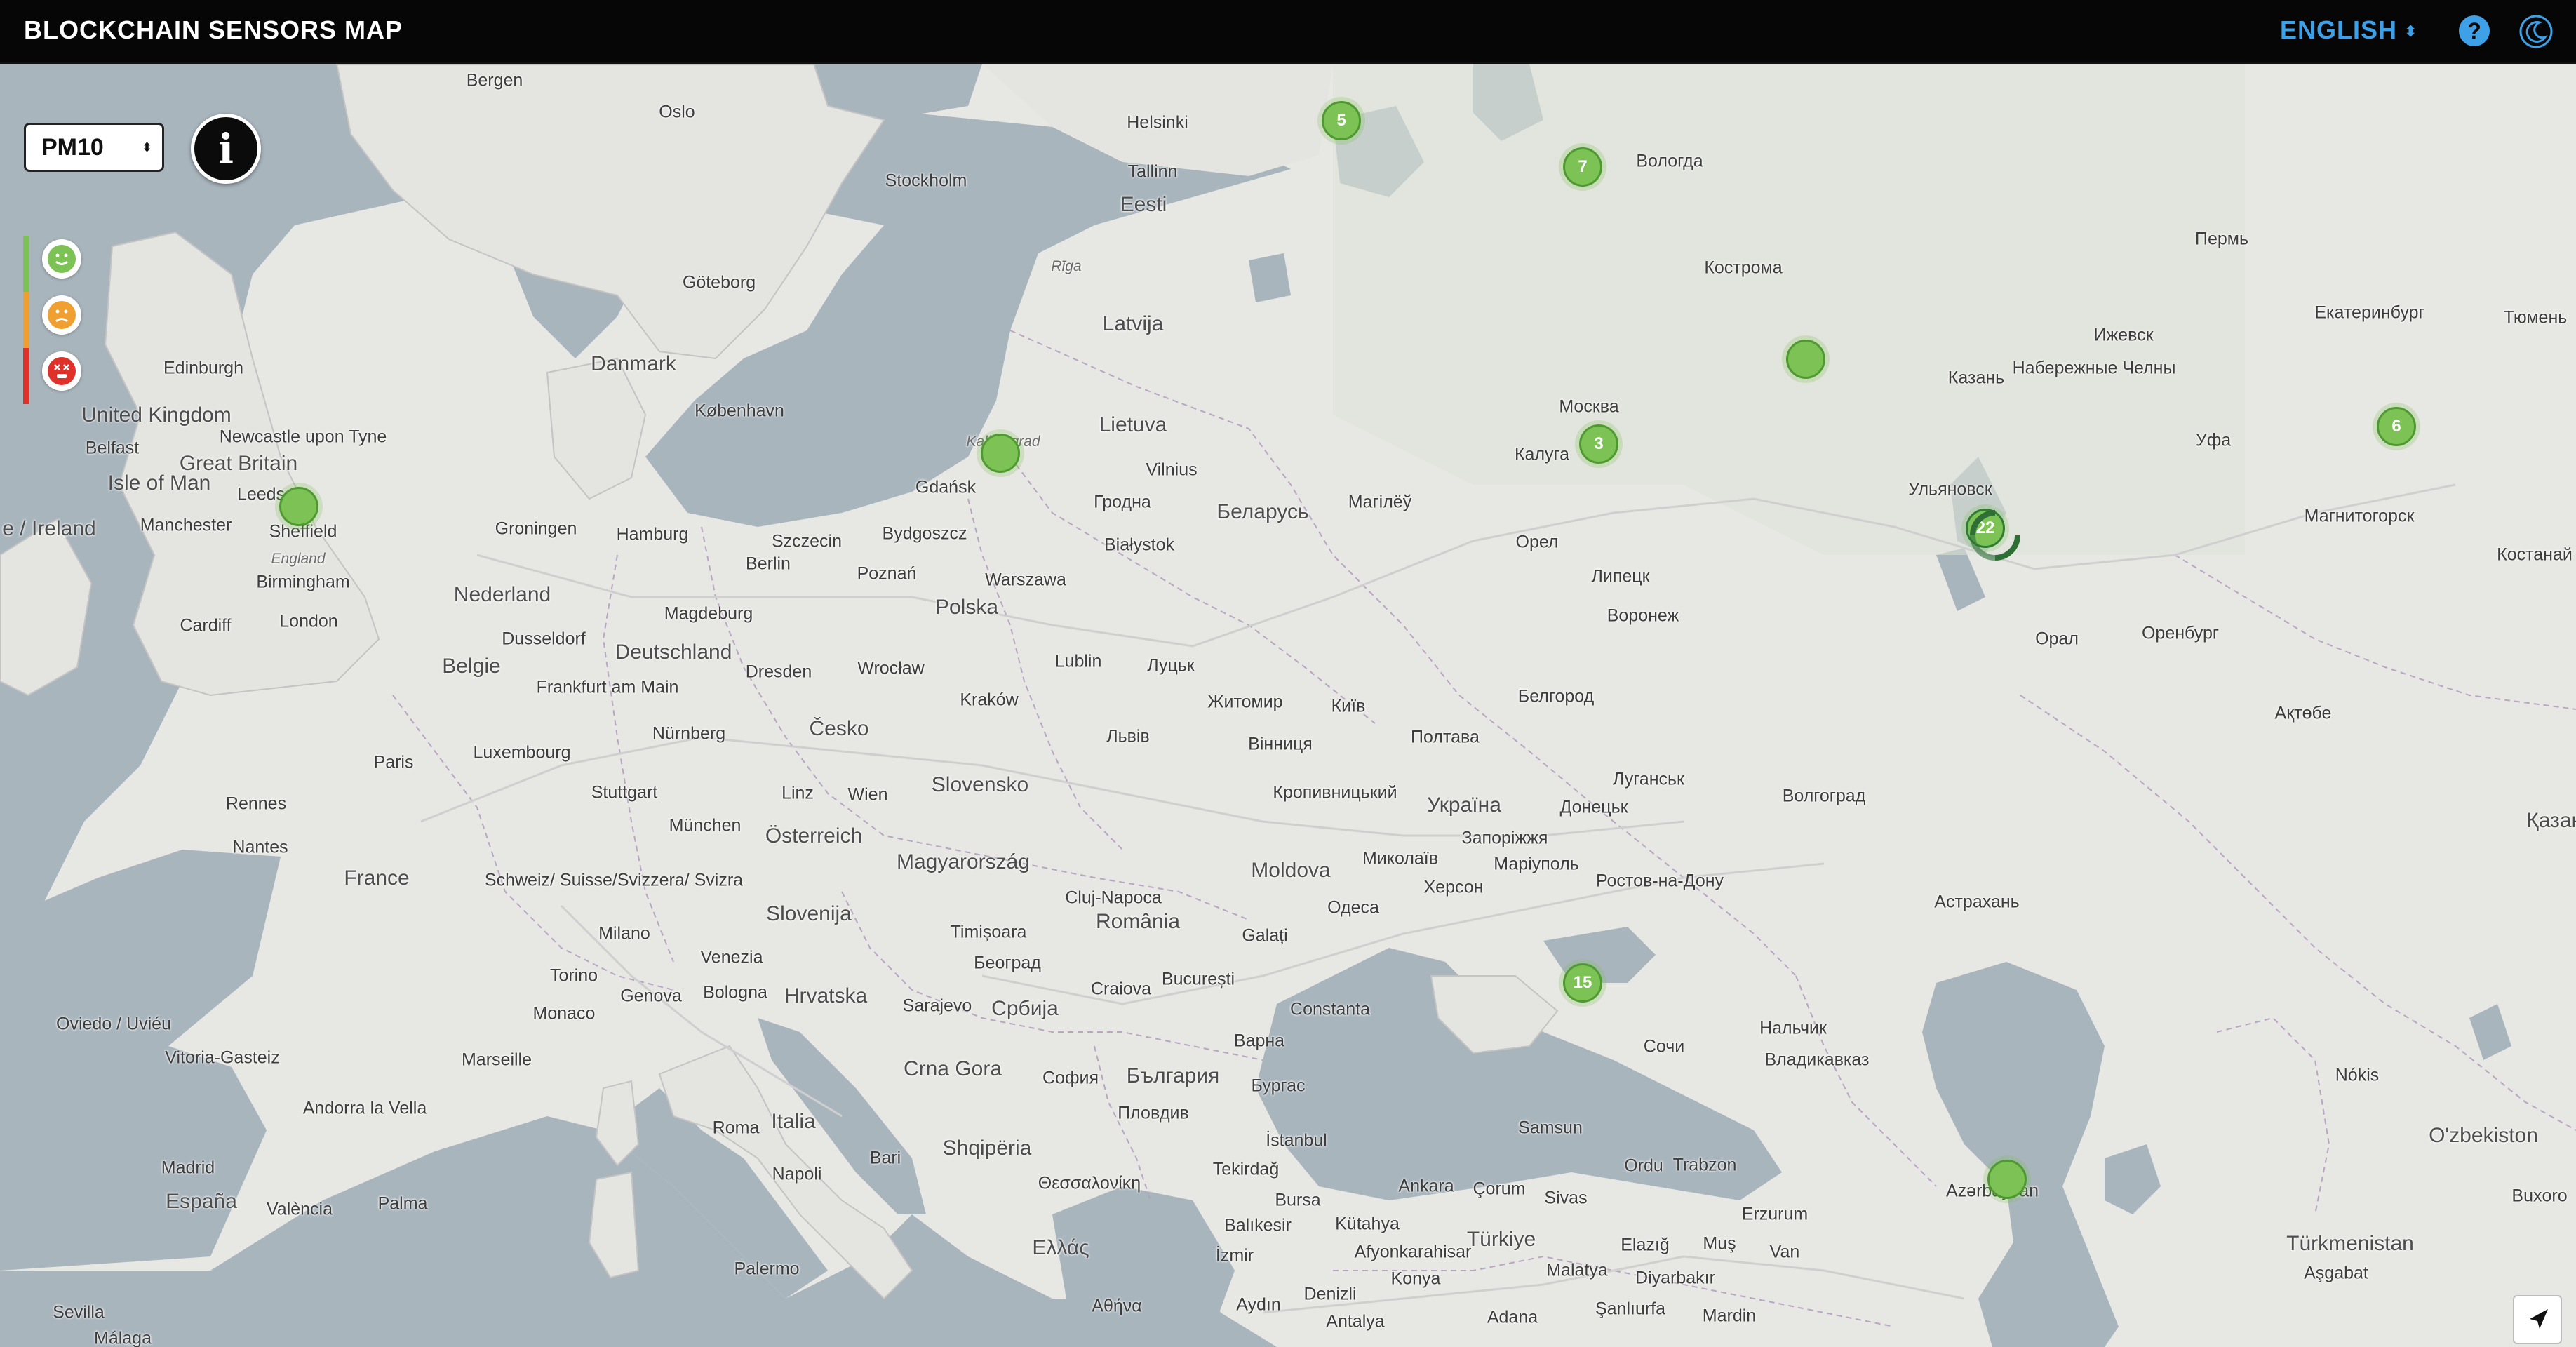 This screenshot has height=1347, width=2576. Describe the element at coordinates (1025, 580) in the screenshot. I see `place-label: Warszawa` at that location.